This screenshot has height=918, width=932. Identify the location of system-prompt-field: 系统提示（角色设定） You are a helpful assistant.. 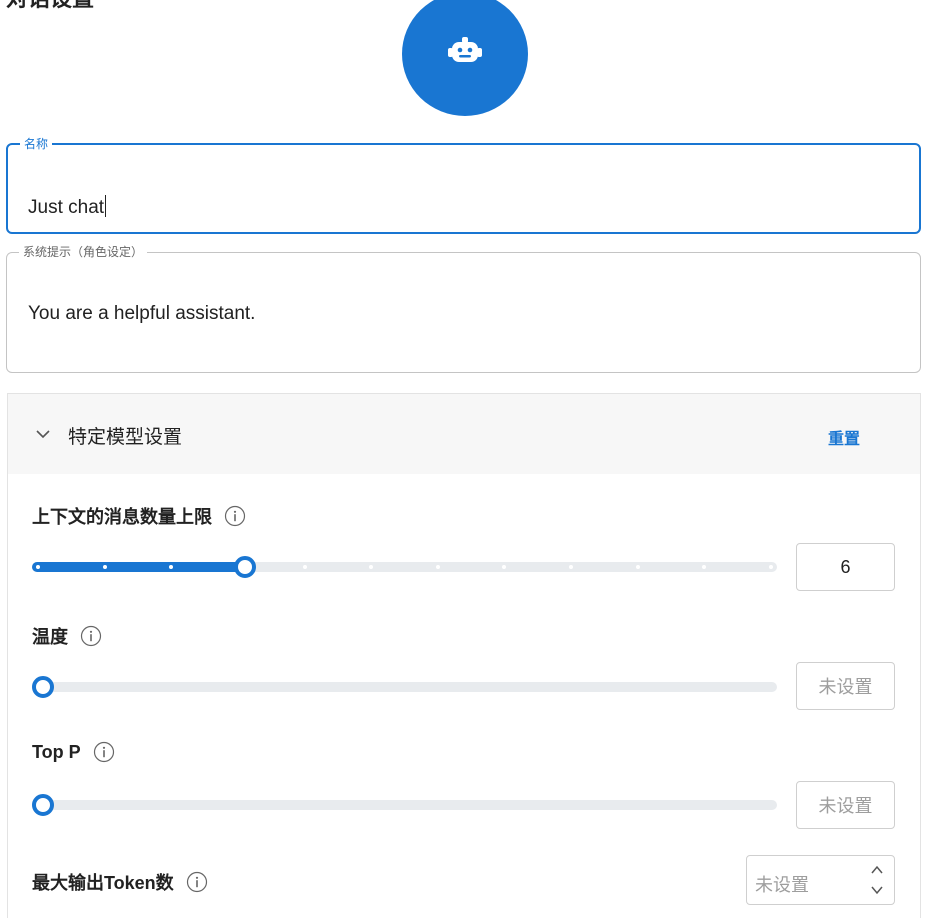
(463, 309).